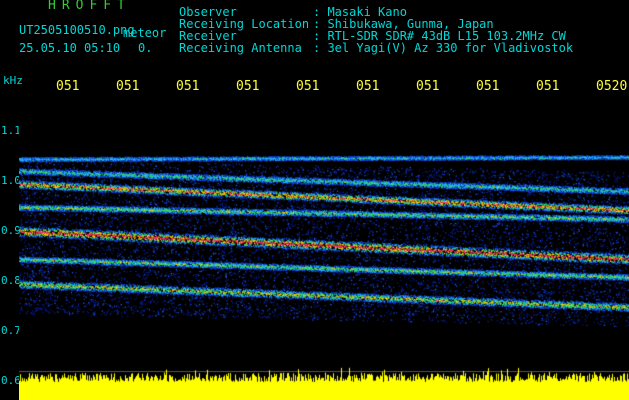 The width and height of the screenshot is (629, 400). Describe the element at coordinates (11, 180) in the screenshot. I see `y-tick: 1.0` at that location.